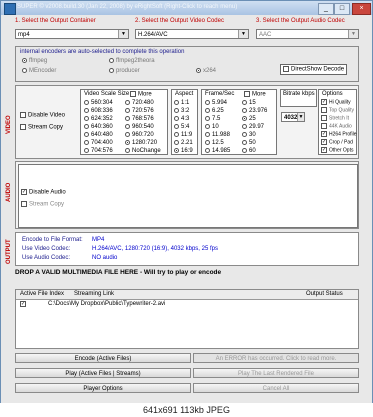  Describe the element at coordinates (212, 119) in the screenshot. I see `fps-option: 7.5` at that location.